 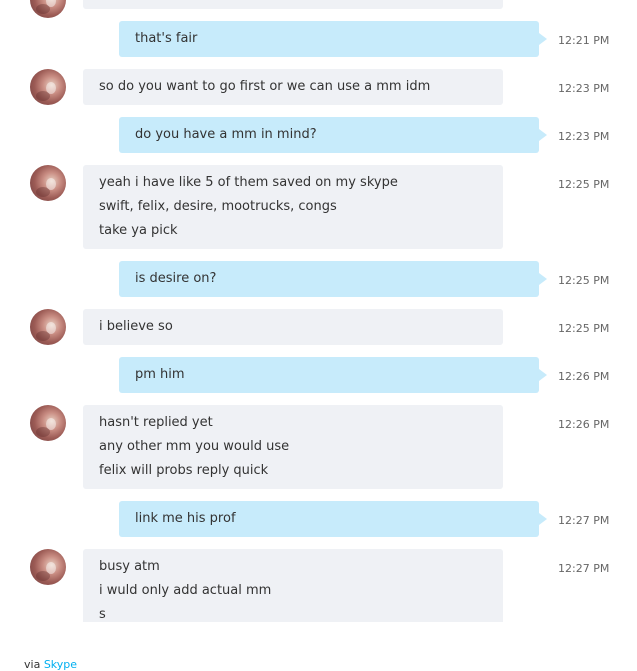 I want to click on incoming-message-bubble, so click(x=293, y=4).